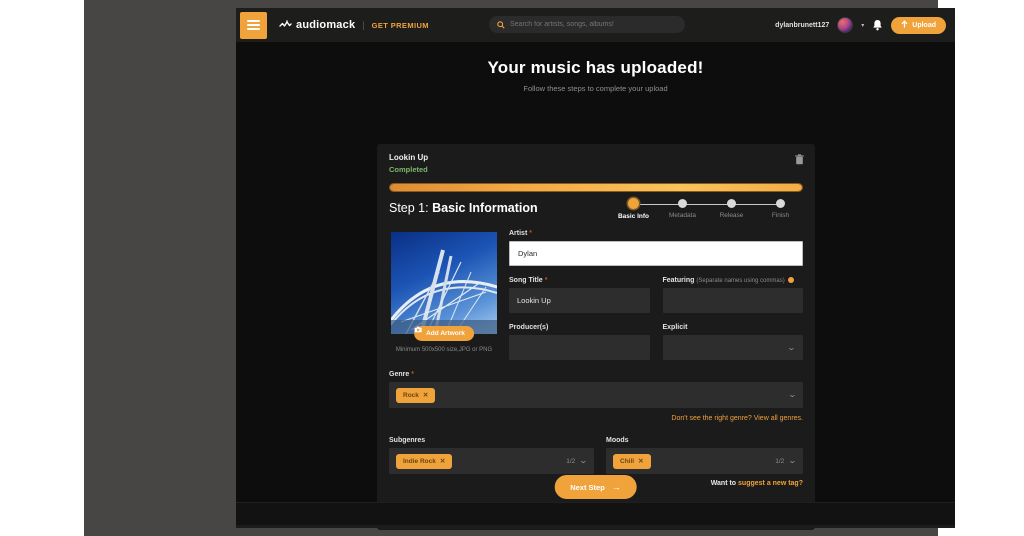 This screenshot has height=536, width=1024. Describe the element at coordinates (595, 67) in the screenshot. I see `page-title: Your music has uploaded!` at that location.